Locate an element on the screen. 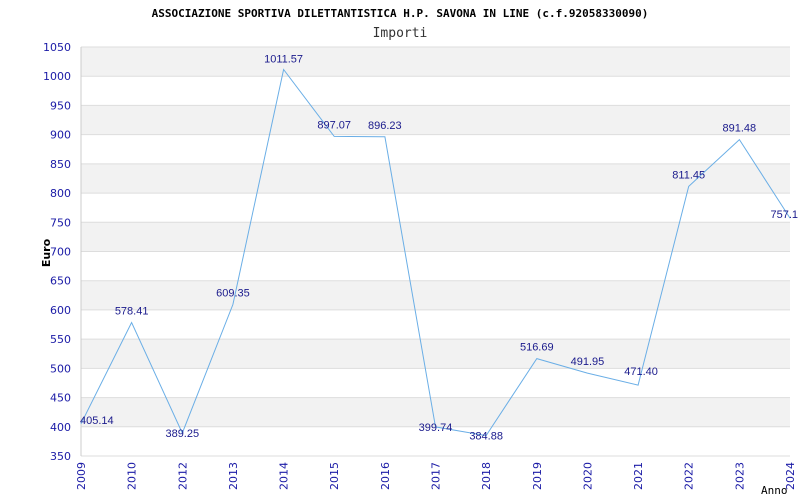  x-tick-label: 2022 is located at coordinates (689, 476).